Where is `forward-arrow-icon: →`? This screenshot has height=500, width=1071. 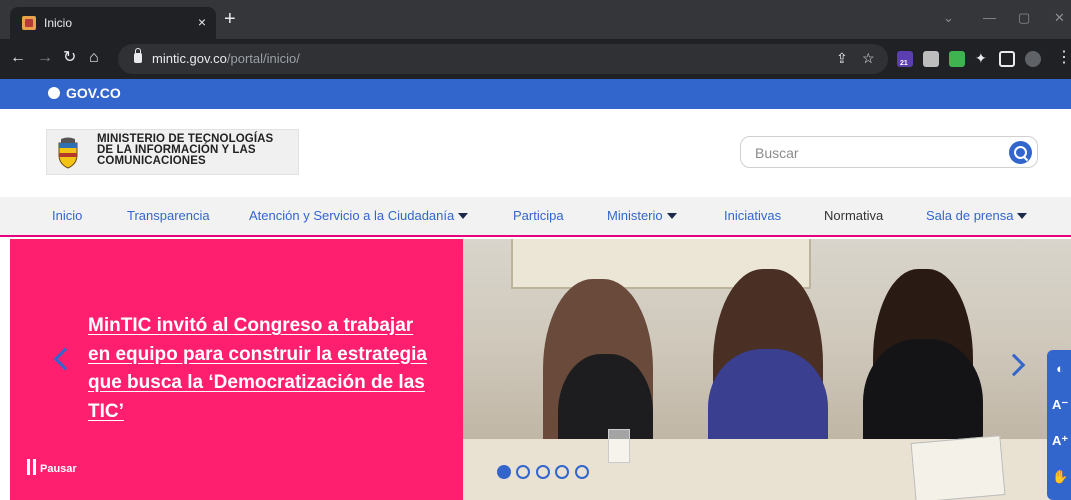 forward-arrow-icon: → is located at coordinates (45, 58).